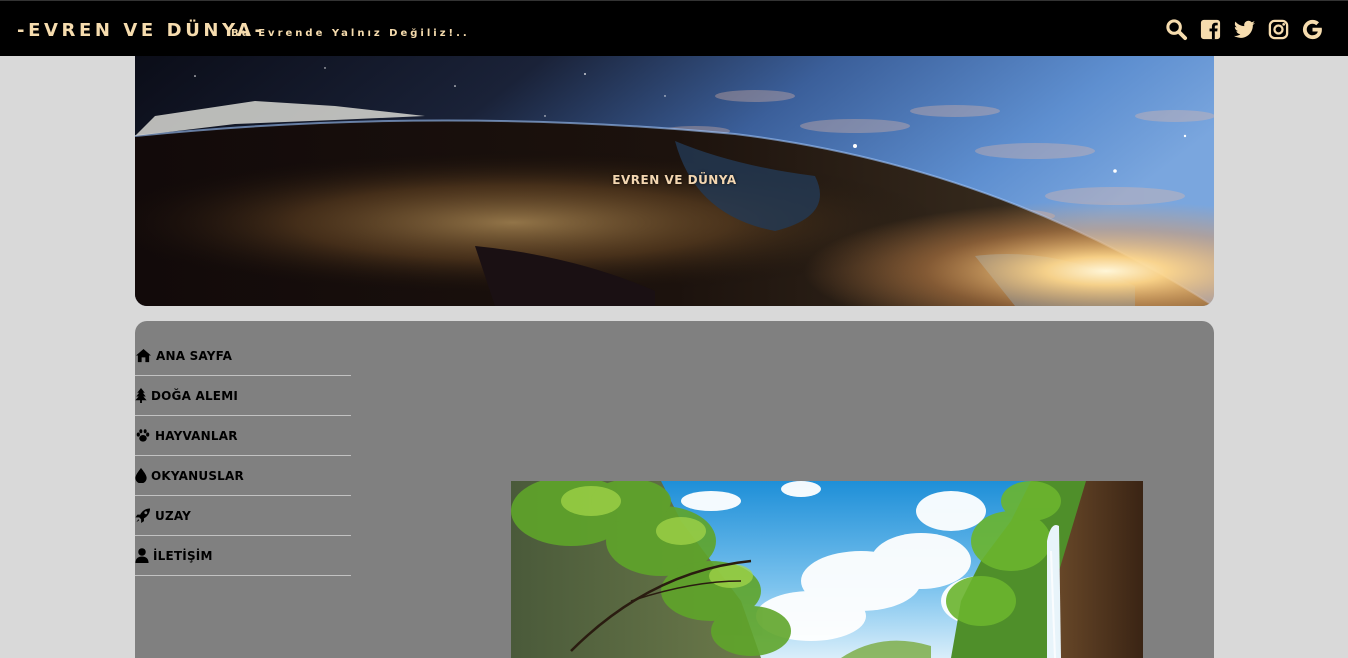 This screenshot has width=1348, height=658. I want to click on nav-label: UZAY, so click(173, 515).